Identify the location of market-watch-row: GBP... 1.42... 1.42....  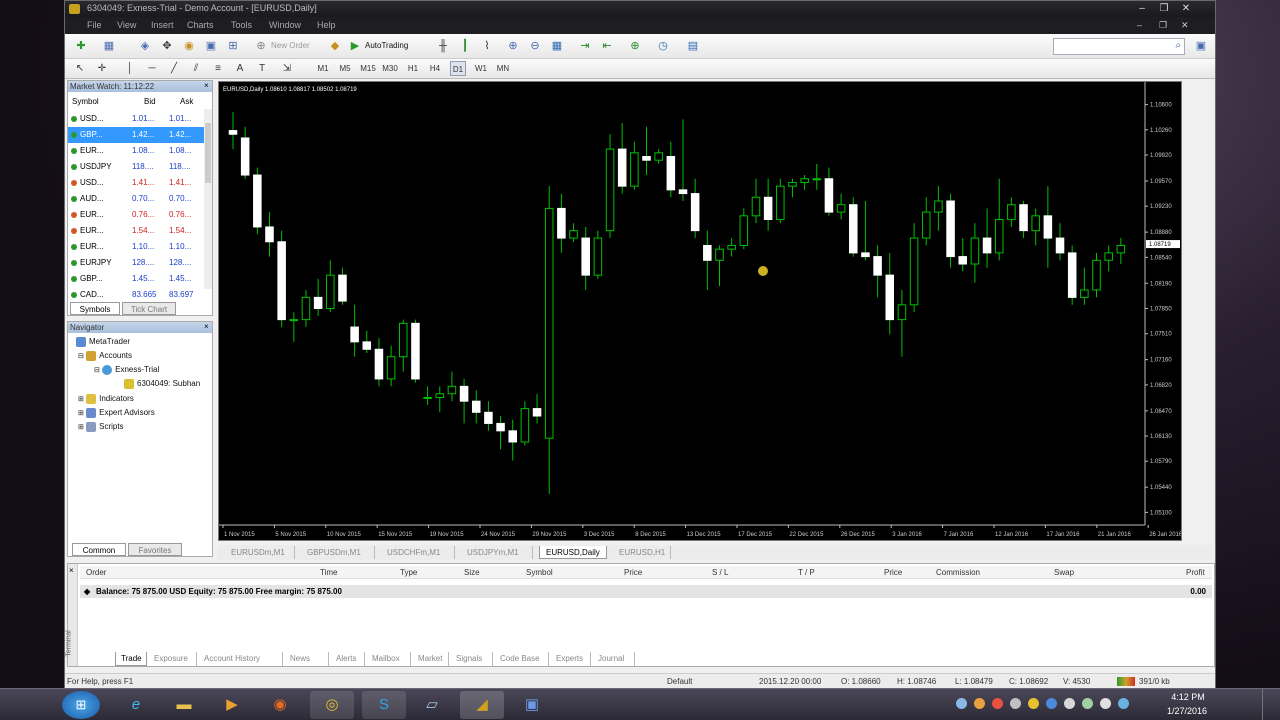
(136, 135).